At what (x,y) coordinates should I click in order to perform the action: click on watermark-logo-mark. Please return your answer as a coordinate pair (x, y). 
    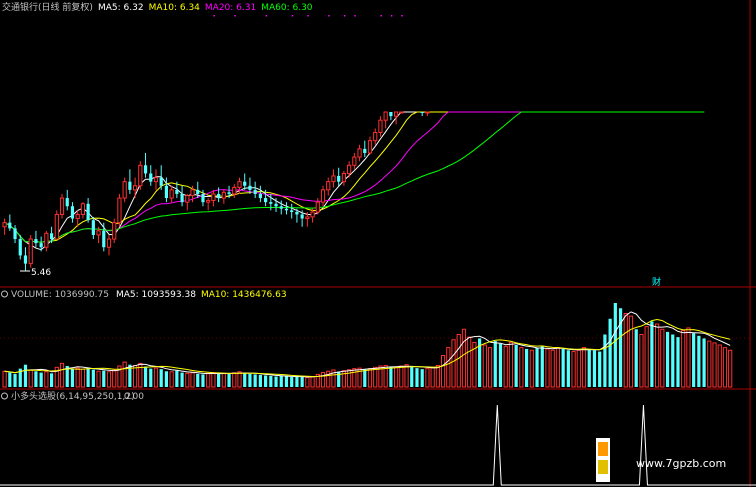
    Looking at the image, I should click on (603, 467).